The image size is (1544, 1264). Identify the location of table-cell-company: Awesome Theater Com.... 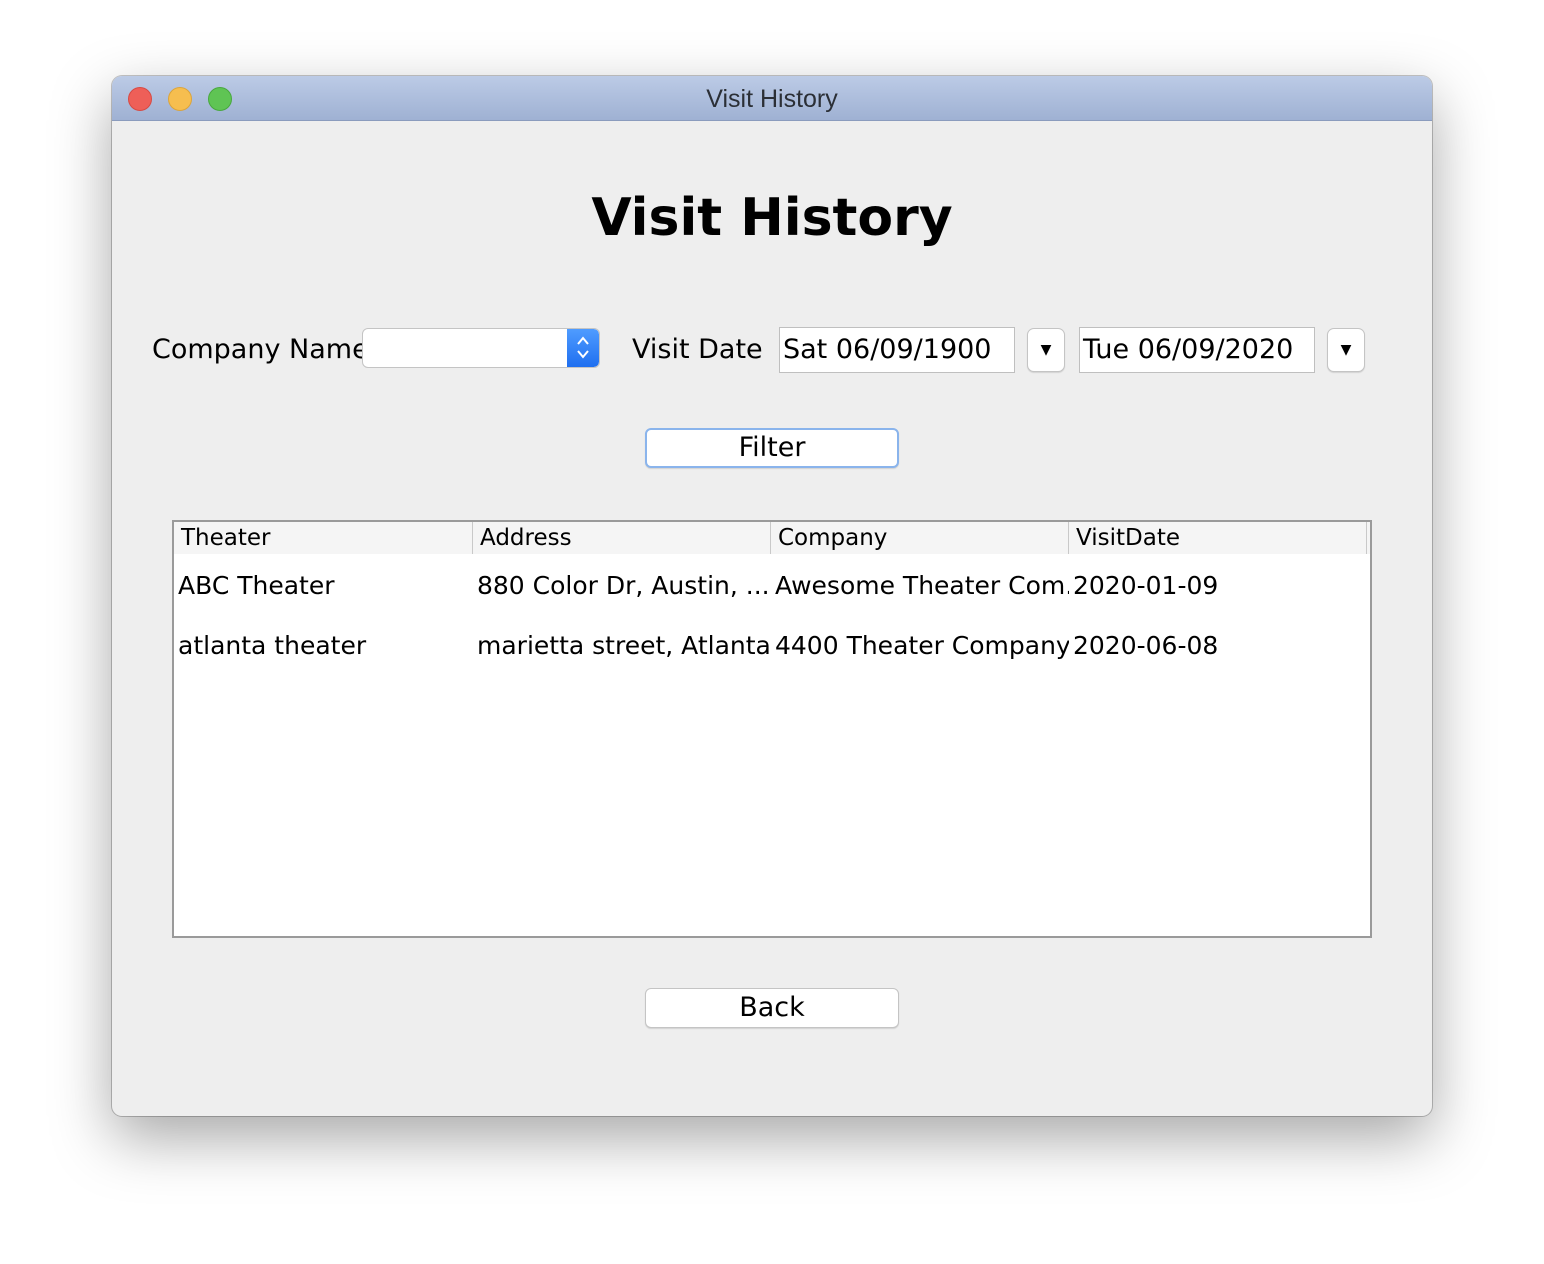
(922, 585).